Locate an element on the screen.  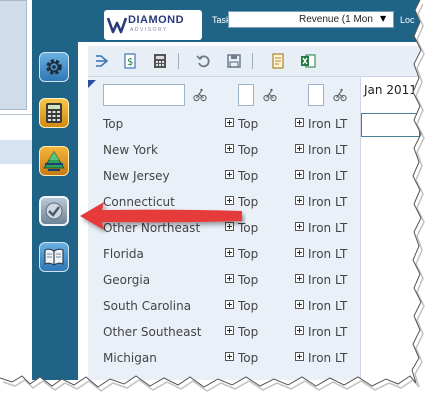
rail-pyramid-button is located at coordinates (54, 161).